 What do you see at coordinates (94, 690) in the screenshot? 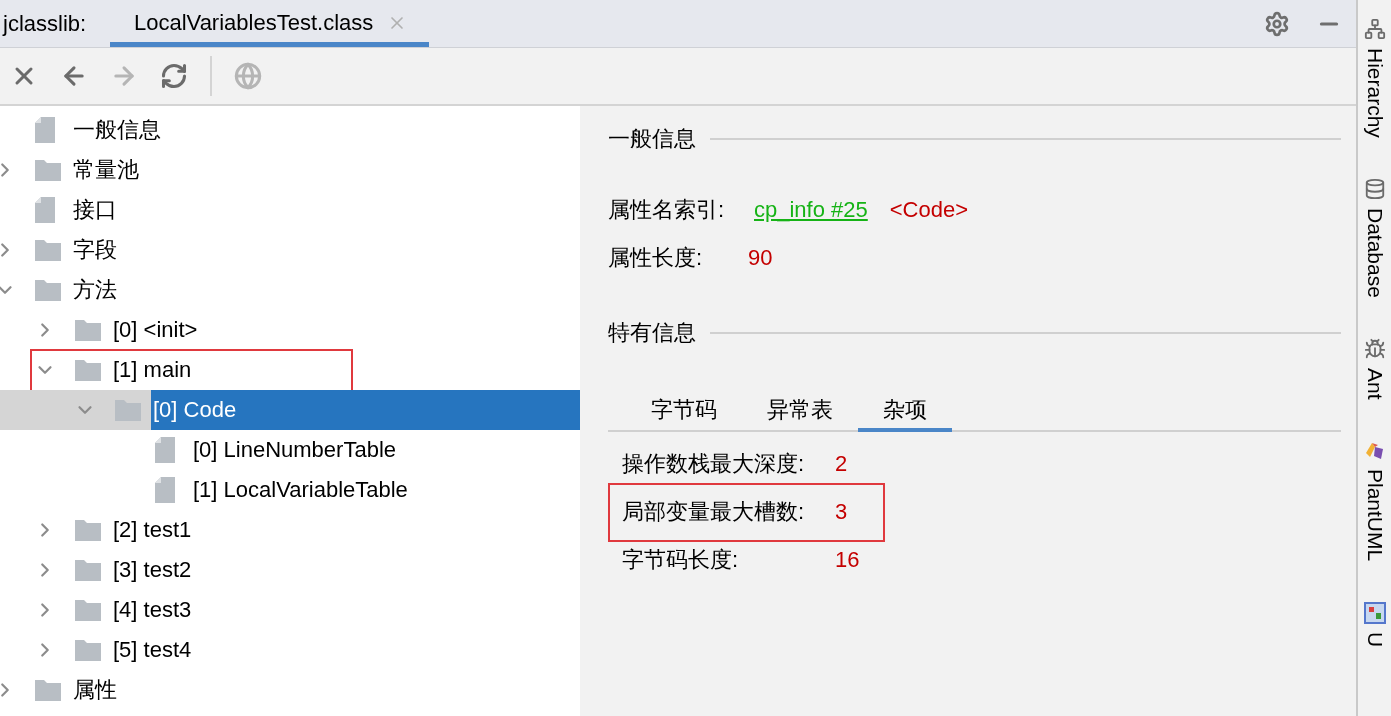
I see `node-label: 属性` at bounding box center [94, 690].